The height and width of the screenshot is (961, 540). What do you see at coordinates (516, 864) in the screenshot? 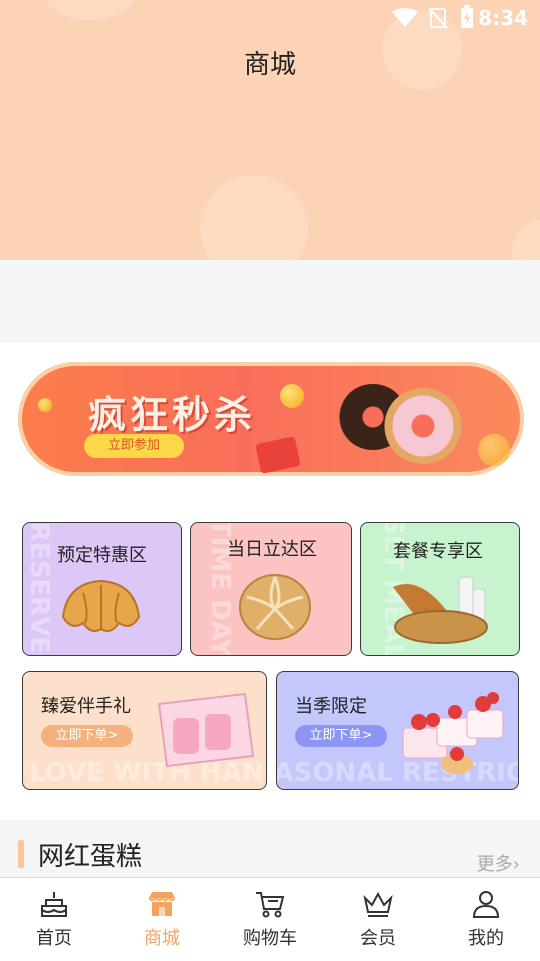
I see `chevron-right-icon: ›` at bounding box center [516, 864].